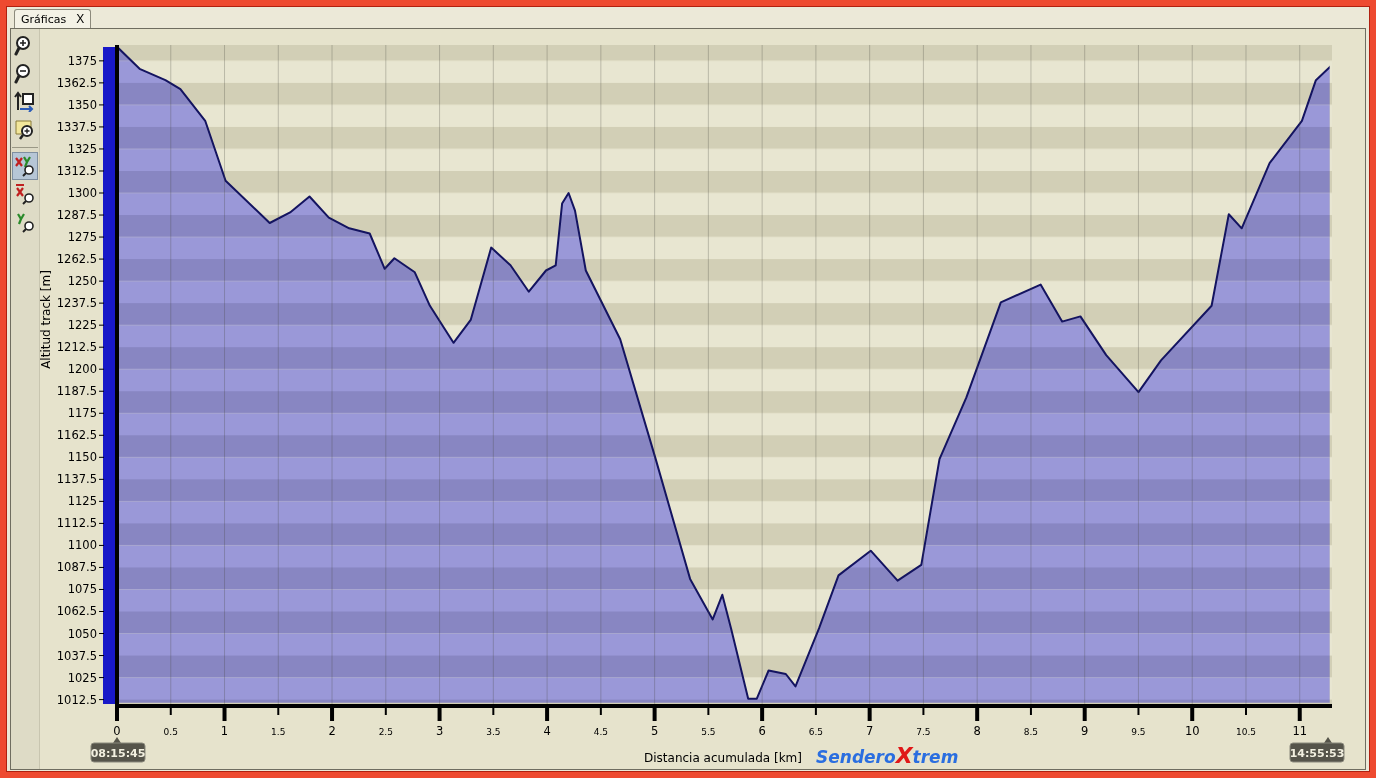  I want to click on y-tick-label: 1150, so click(82, 457).